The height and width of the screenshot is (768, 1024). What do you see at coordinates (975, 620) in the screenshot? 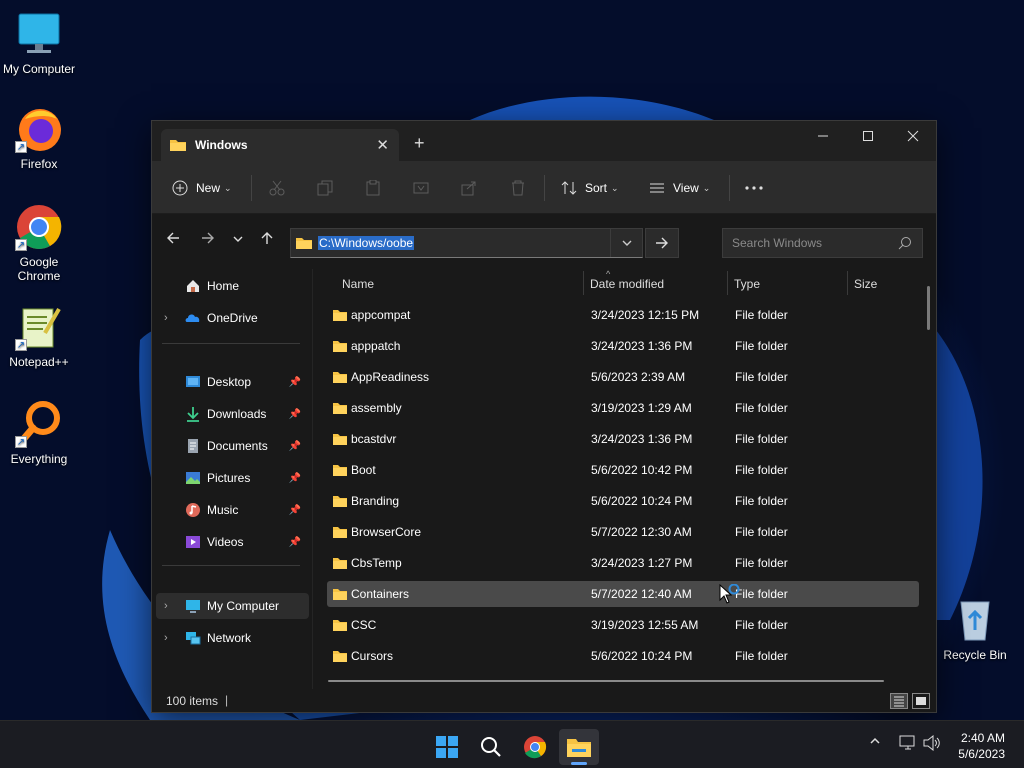
I see `recycle-bin-icon` at bounding box center [975, 620].